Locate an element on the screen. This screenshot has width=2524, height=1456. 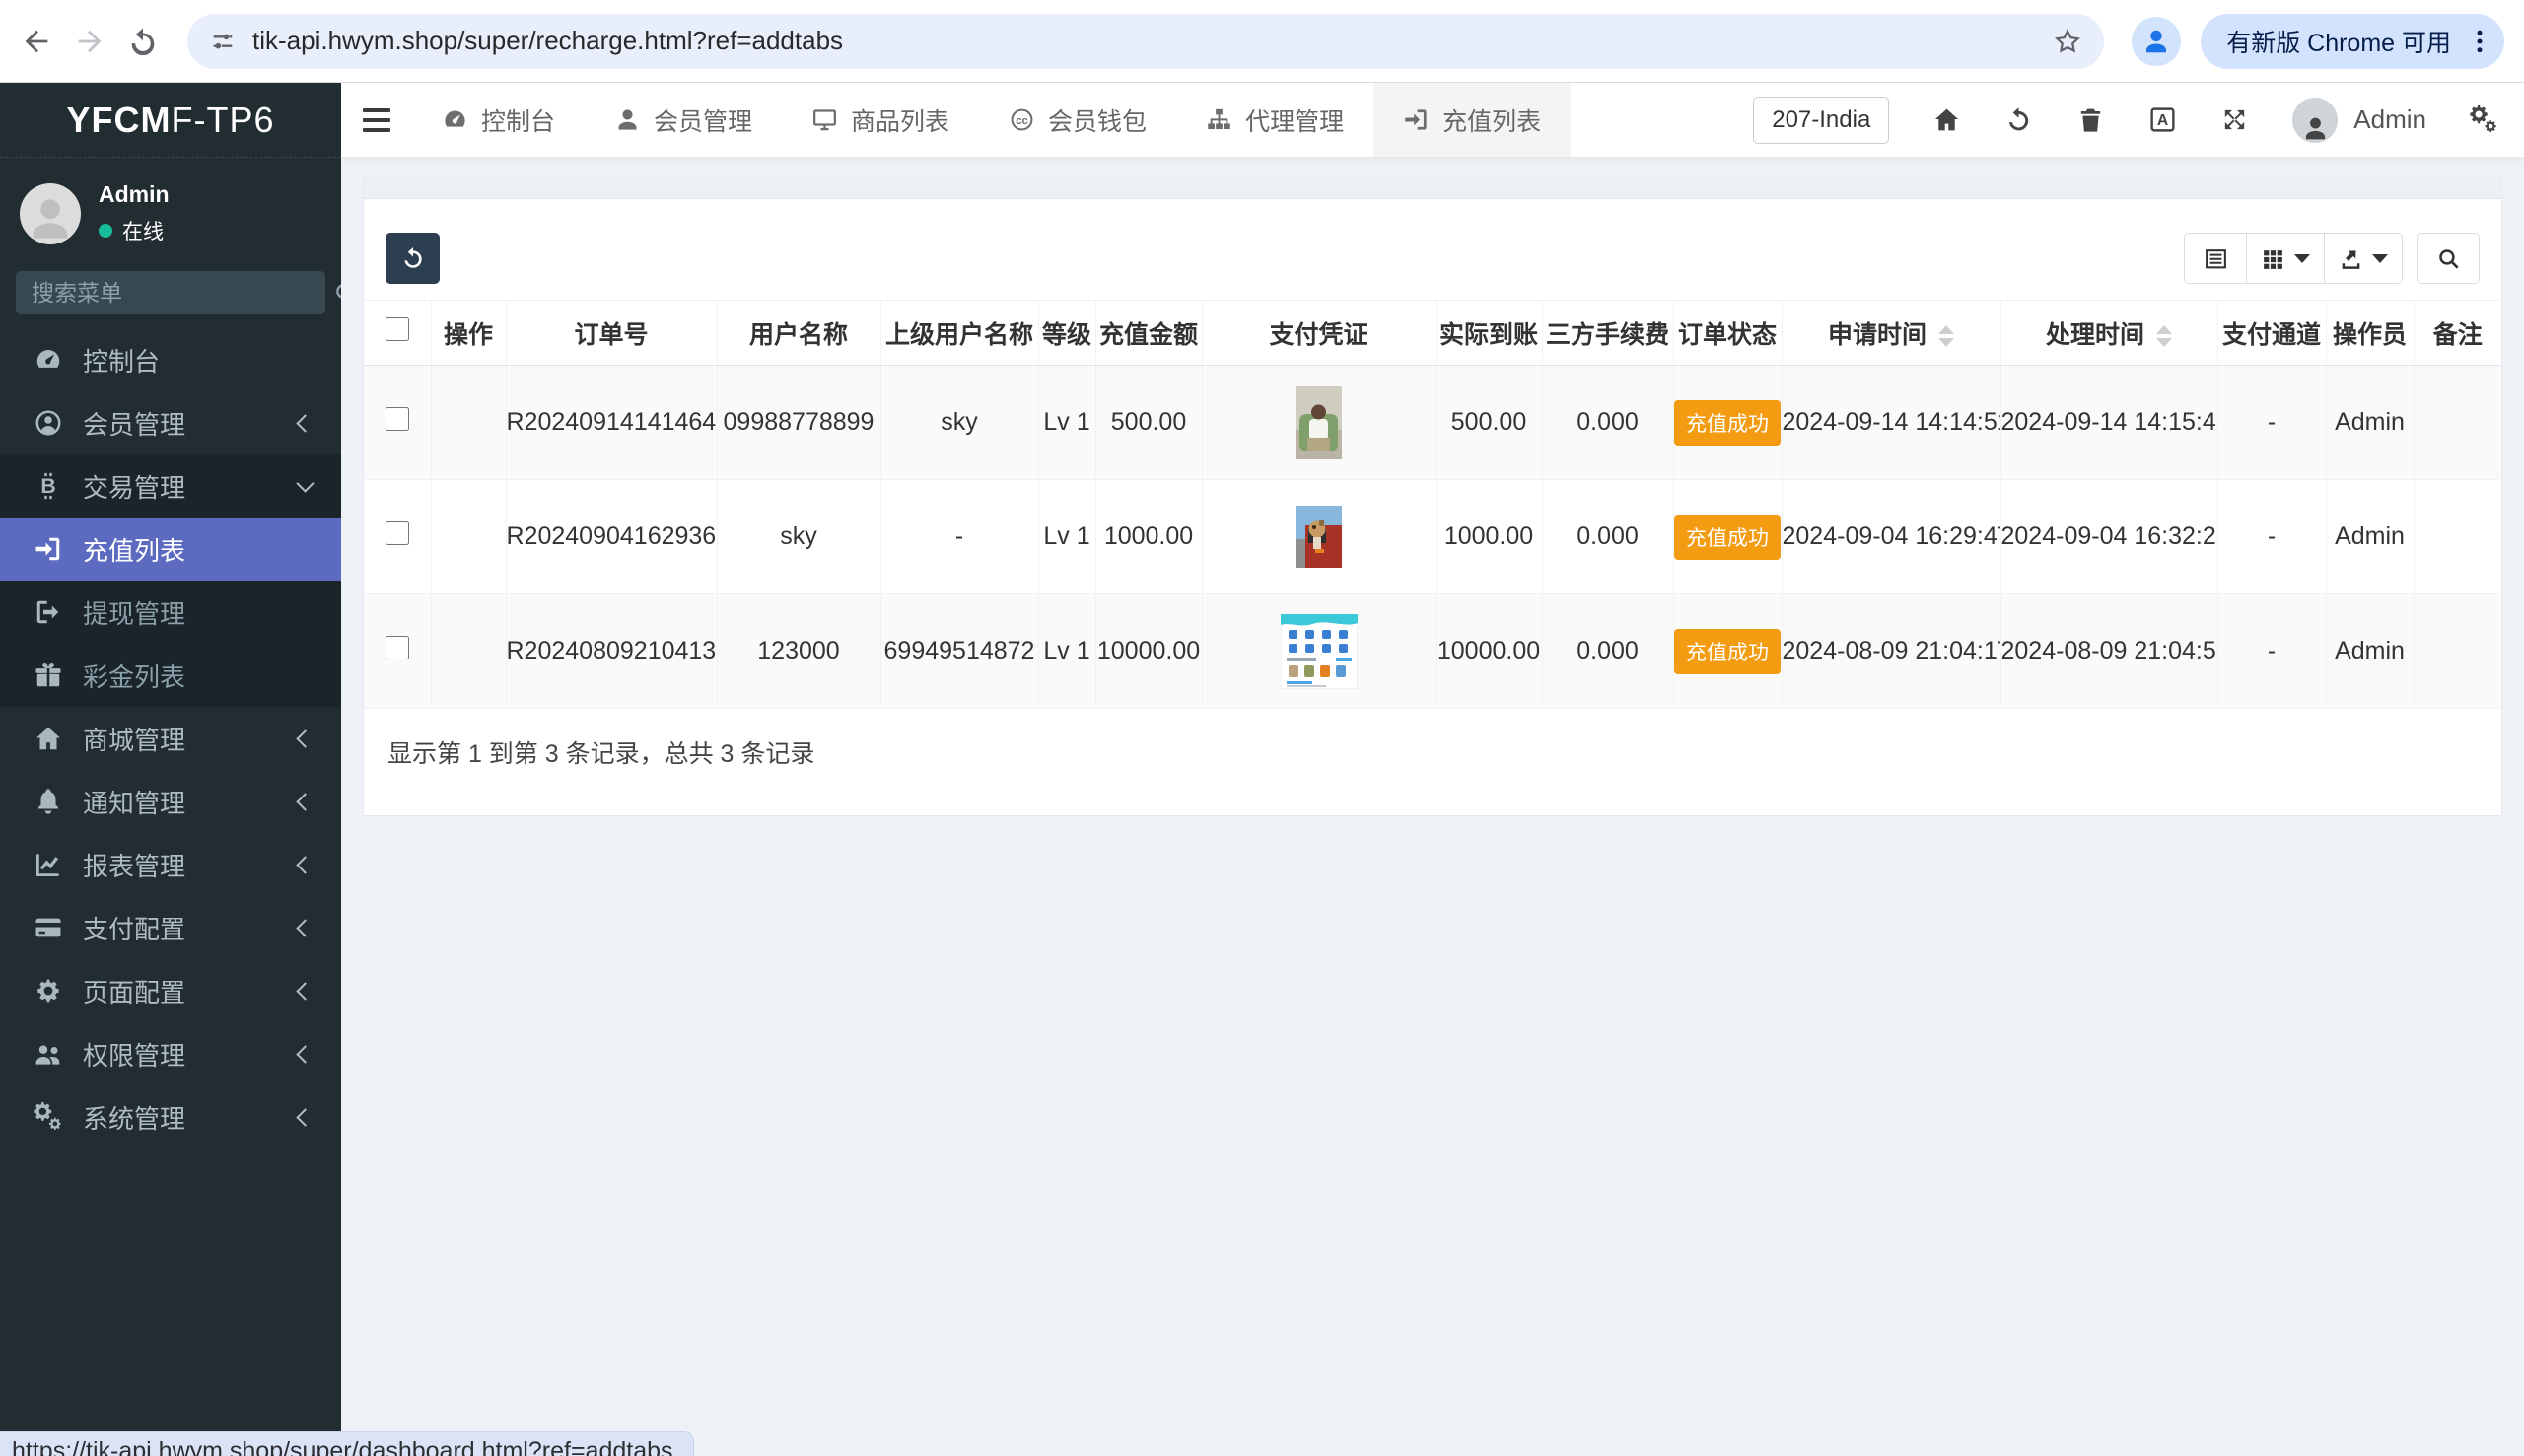
sidebar-item-reports: 报表管理 is located at coordinates (170, 864).